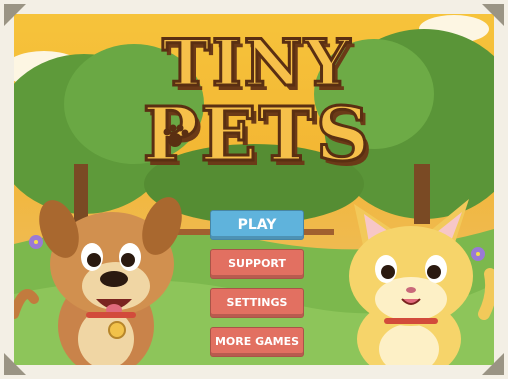 This screenshot has width=508, height=379. What do you see at coordinates (257, 264) in the screenshot?
I see `support-button: SUPPORT` at bounding box center [257, 264].